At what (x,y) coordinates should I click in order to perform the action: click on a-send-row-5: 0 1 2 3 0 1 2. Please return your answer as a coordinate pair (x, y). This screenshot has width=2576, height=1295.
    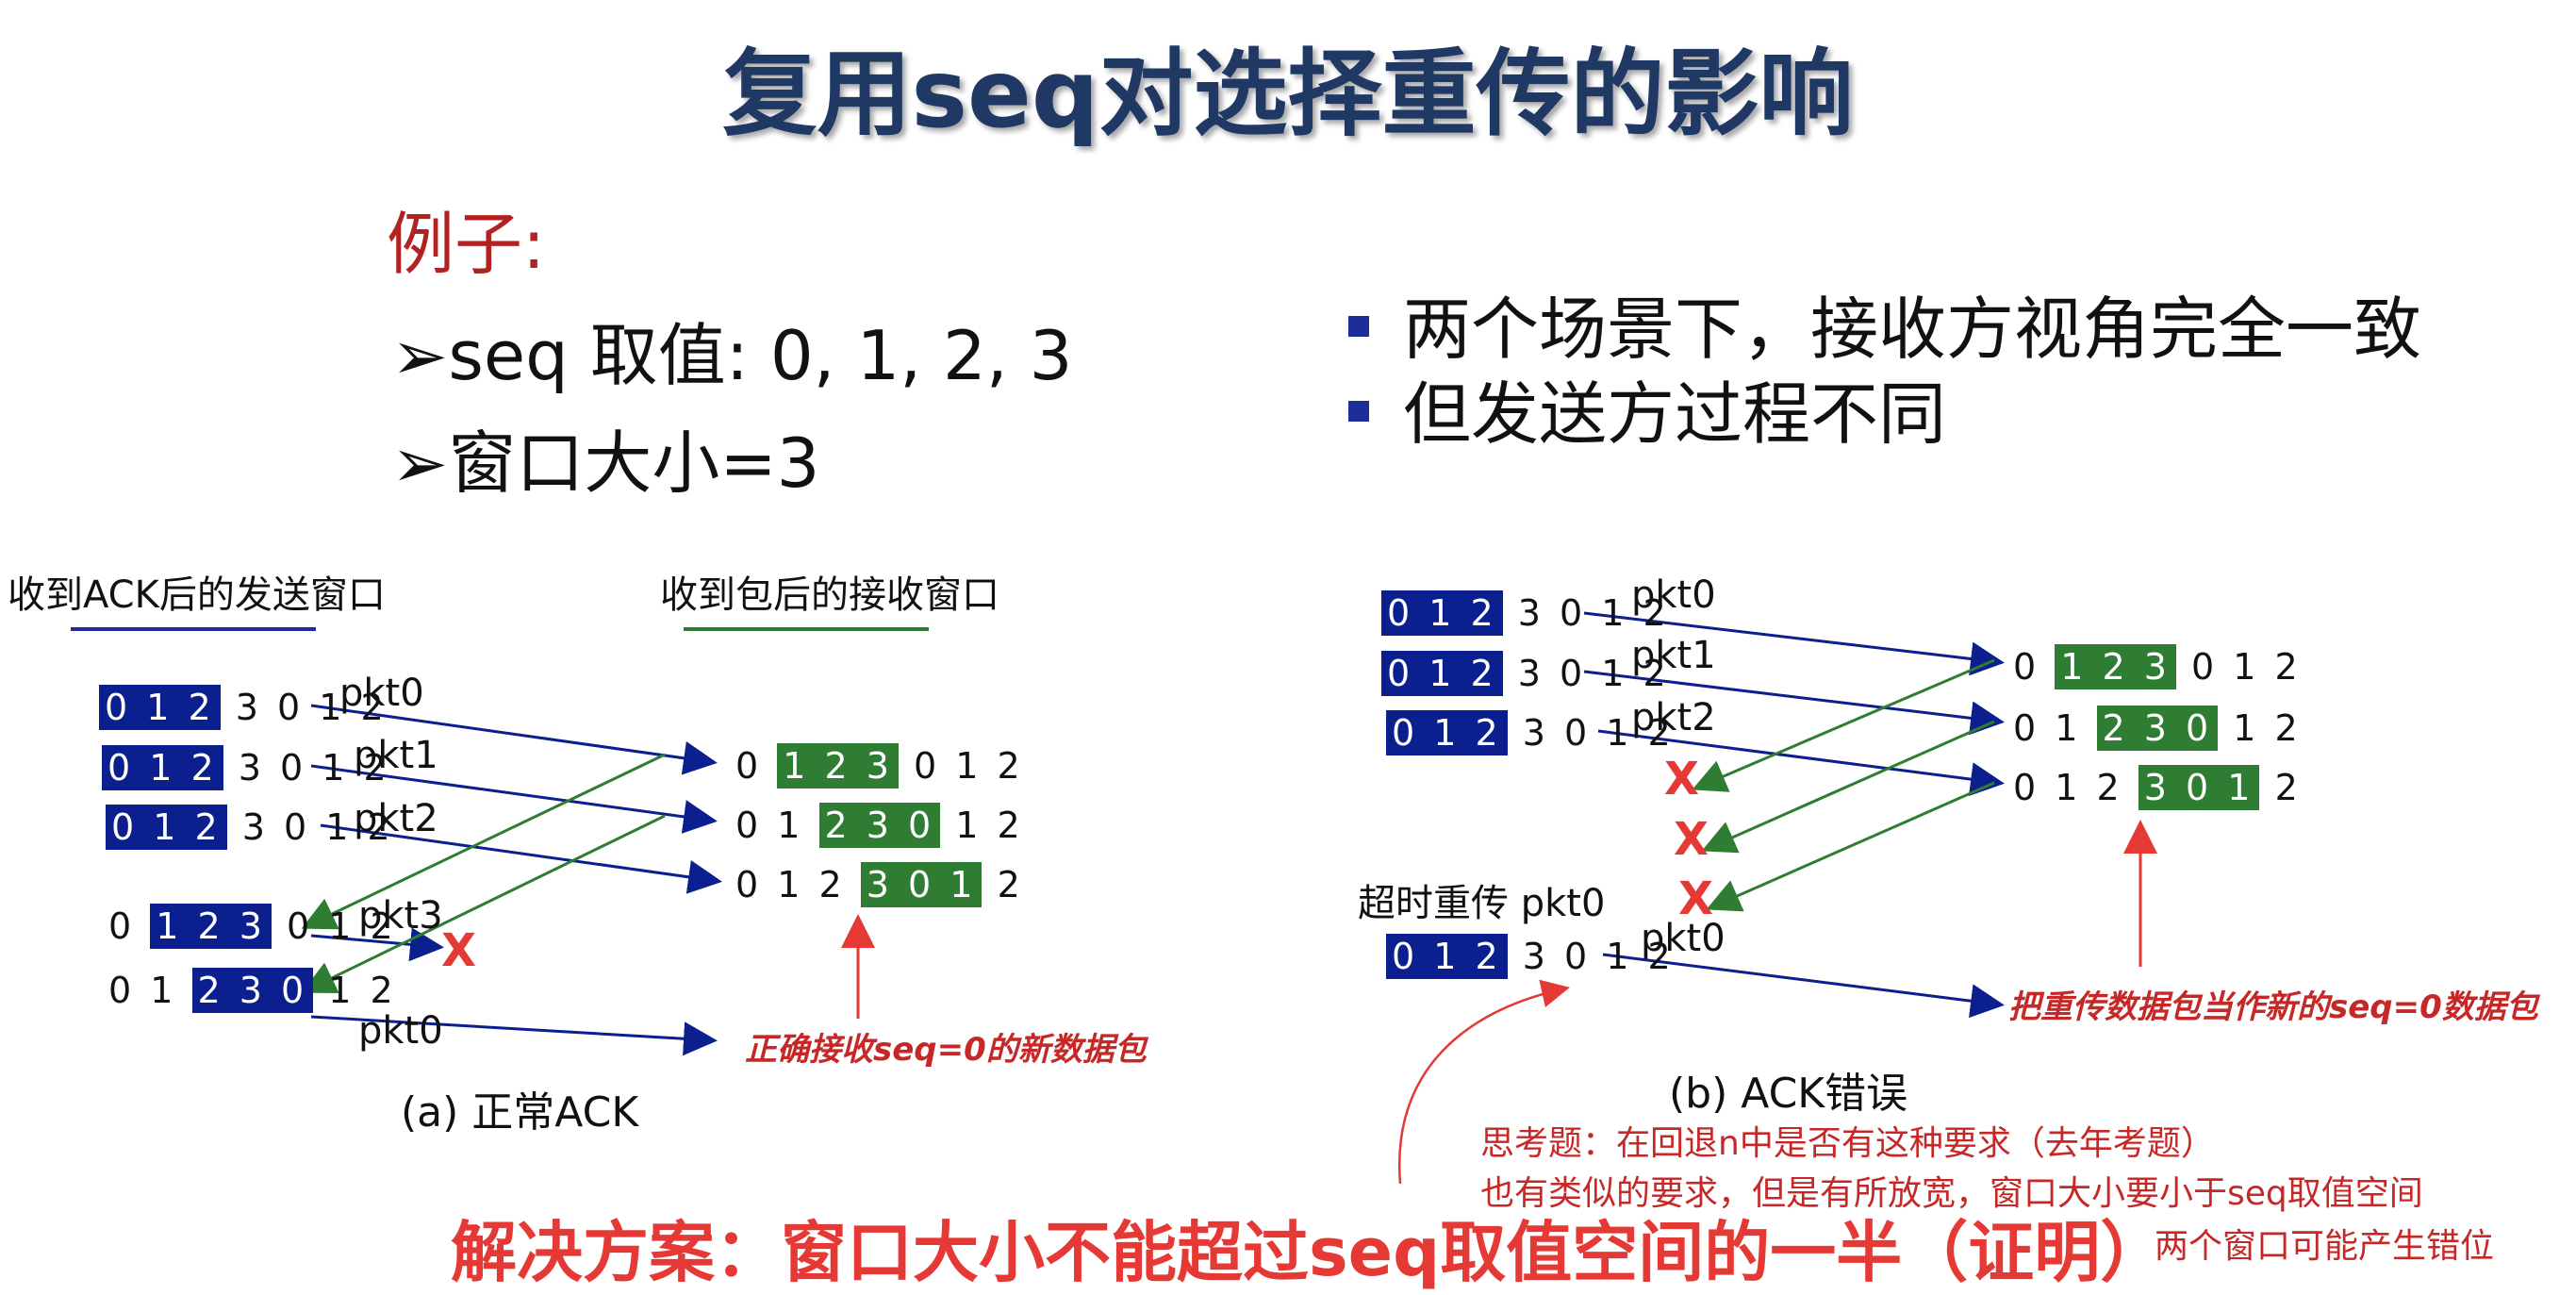
    Looking at the image, I should click on (252, 990).